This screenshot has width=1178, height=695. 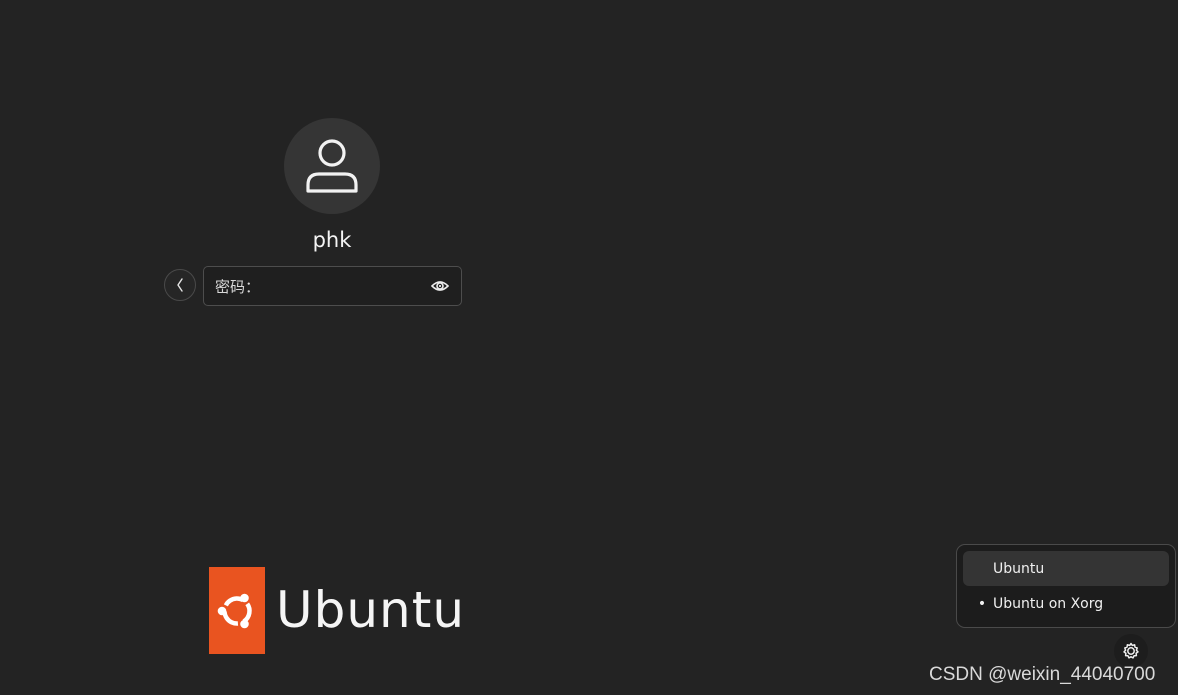 I want to click on session-item-label: Ubuntu, so click(x=1019, y=568).